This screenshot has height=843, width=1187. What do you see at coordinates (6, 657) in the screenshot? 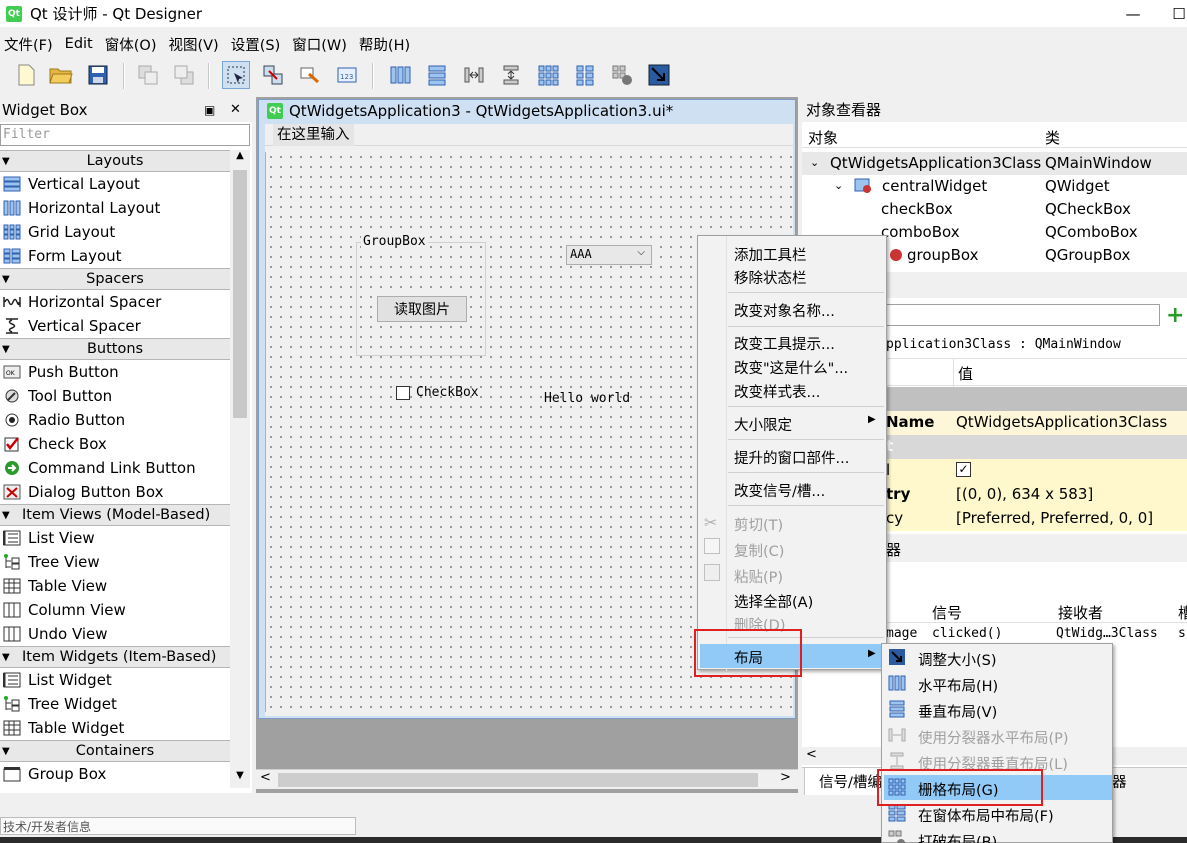
I see `chevron-down-icon: ▼` at bounding box center [6, 657].